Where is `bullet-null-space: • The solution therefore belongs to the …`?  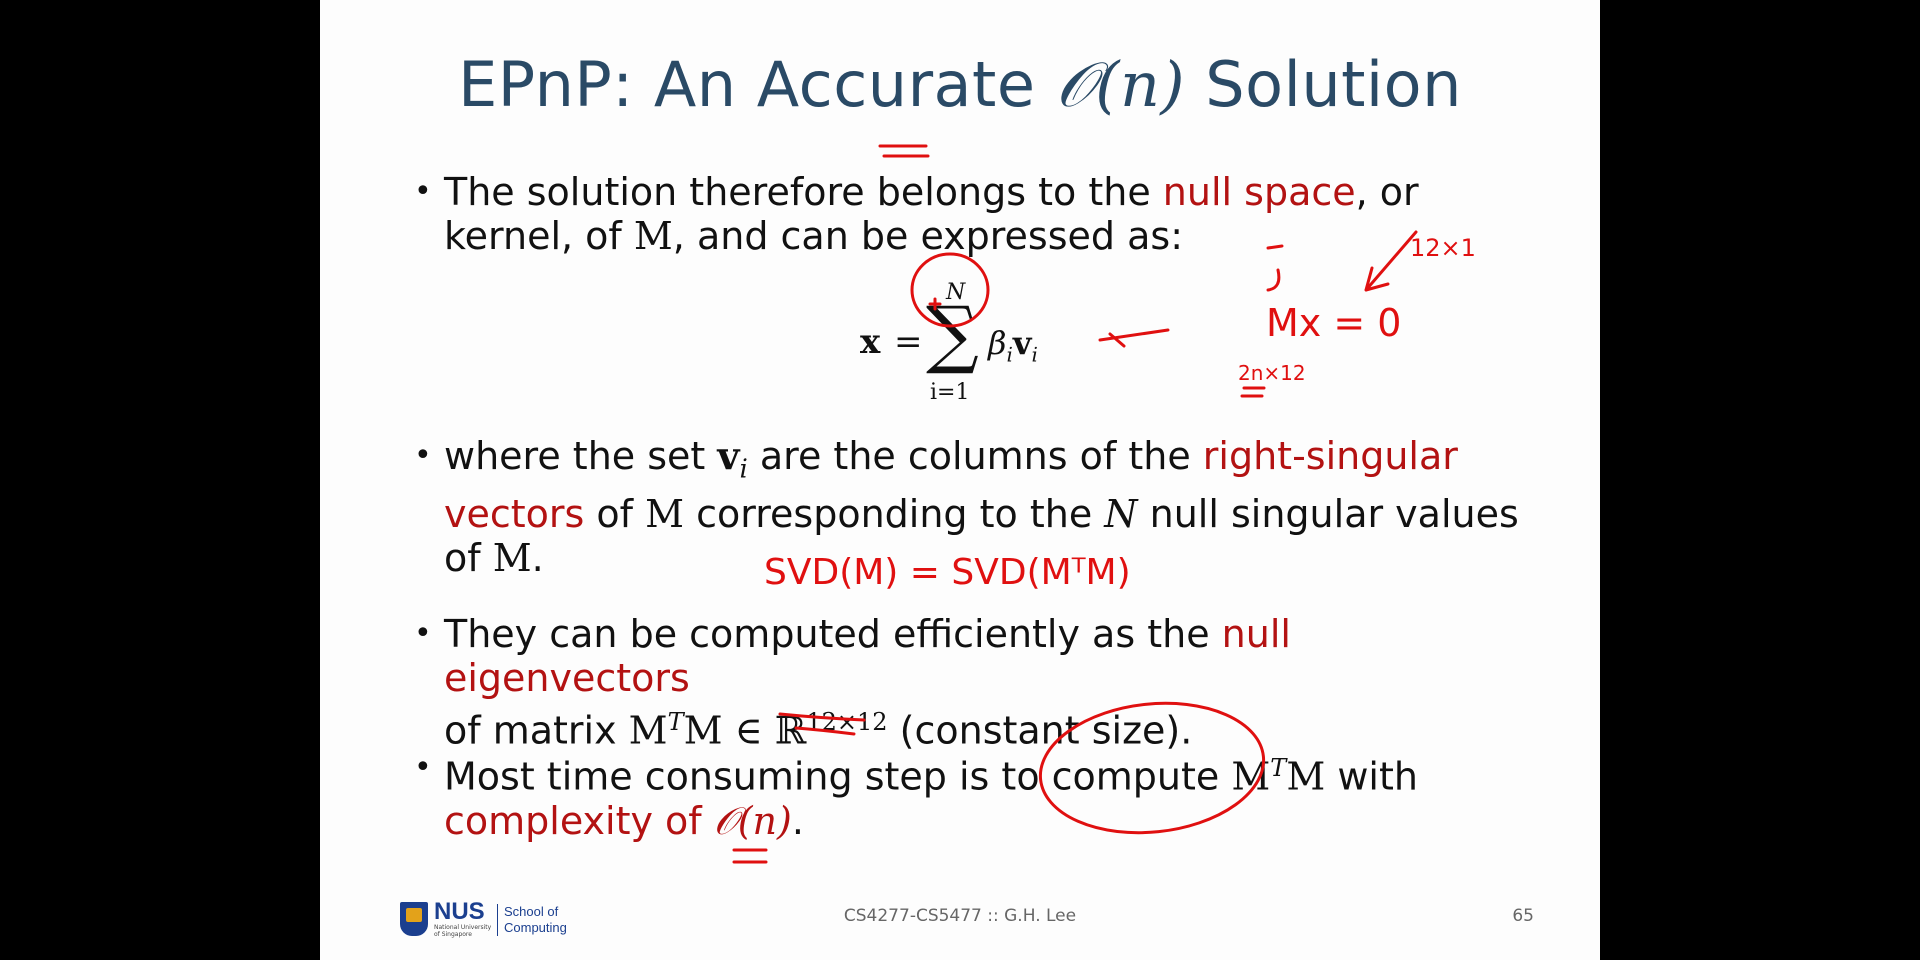
bullet-null-space: • The solution therefore belongs to the … is located at coordinates (916, 214).